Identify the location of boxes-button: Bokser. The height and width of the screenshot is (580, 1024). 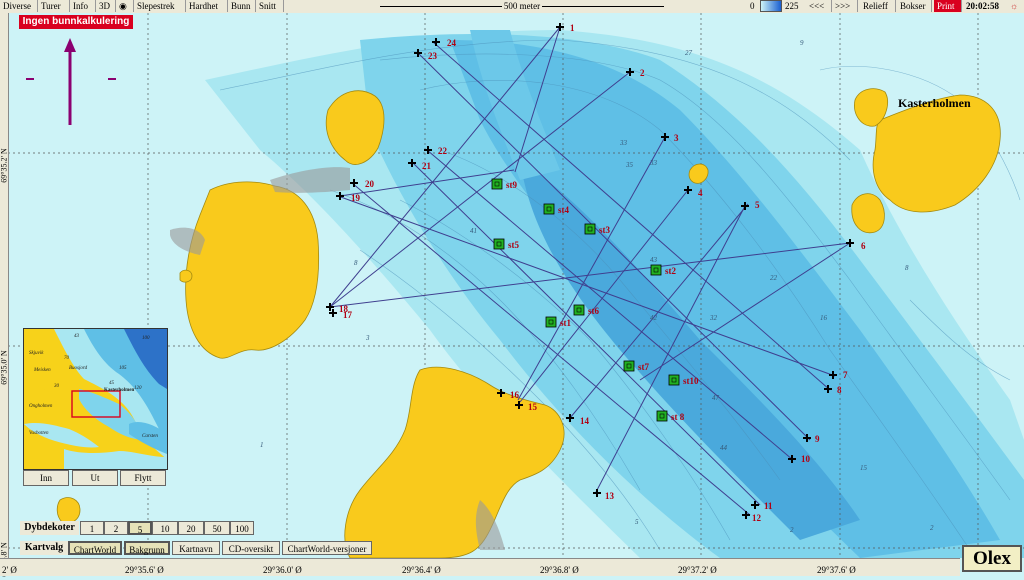
(914, 6).